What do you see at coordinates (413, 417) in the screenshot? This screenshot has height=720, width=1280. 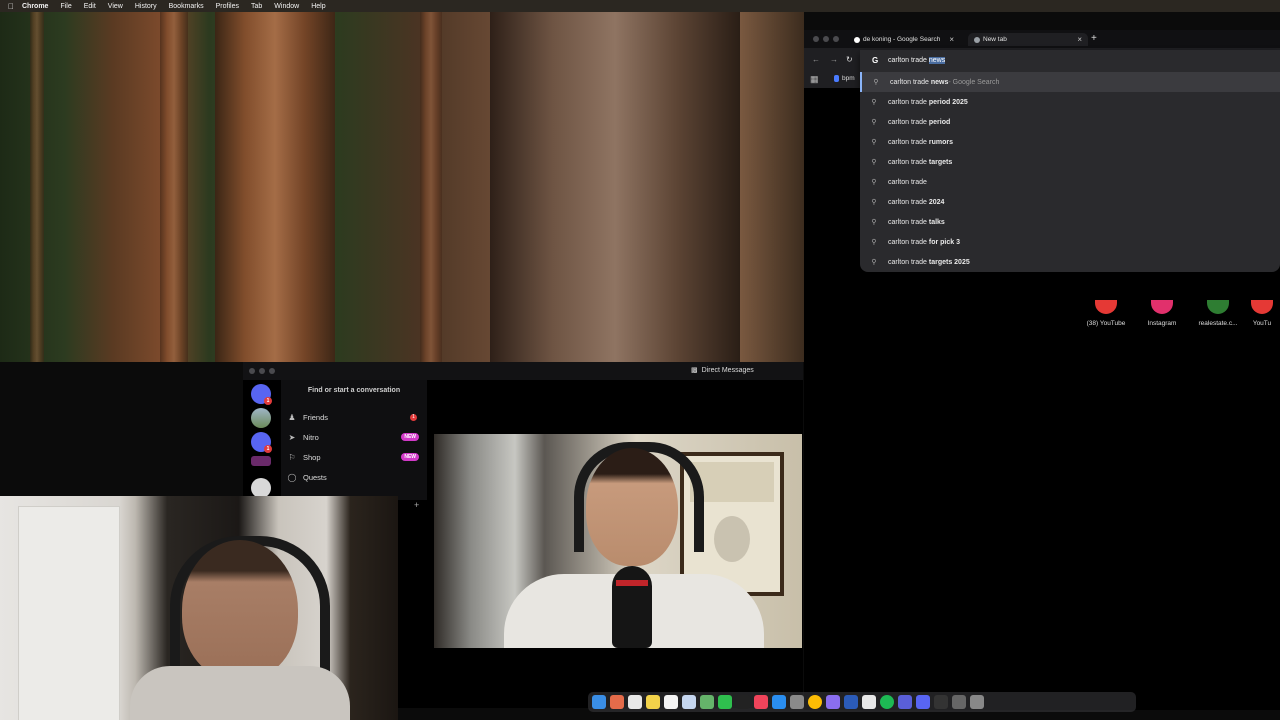 I see `friends-badge: 1` at bounding box center [413, 417].